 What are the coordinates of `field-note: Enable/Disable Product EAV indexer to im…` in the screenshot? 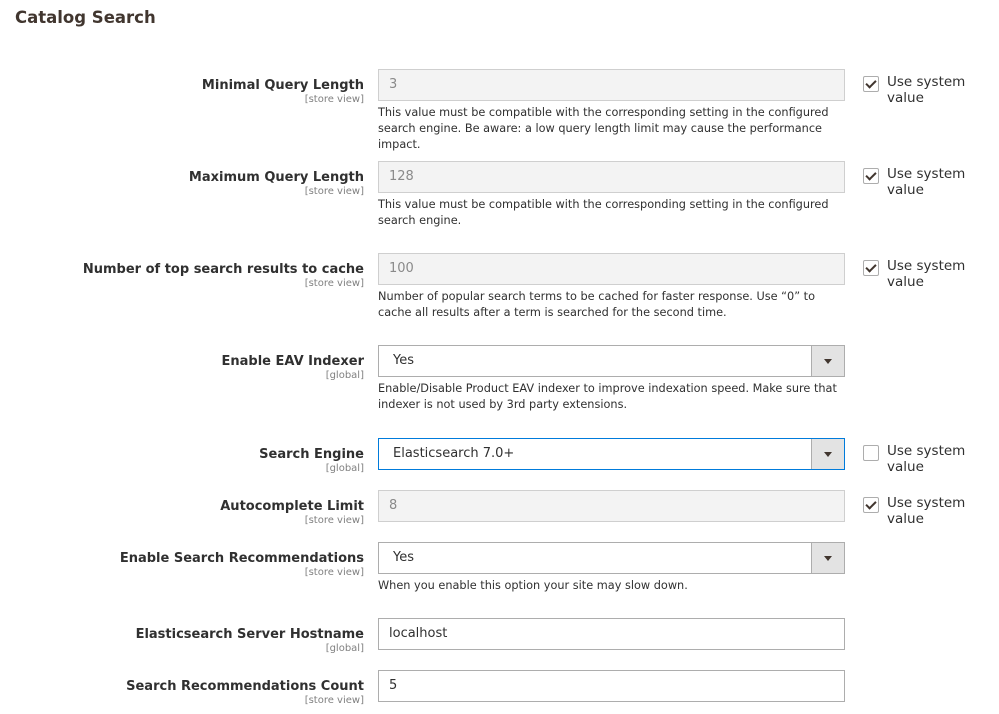 It's located at (607, 396).